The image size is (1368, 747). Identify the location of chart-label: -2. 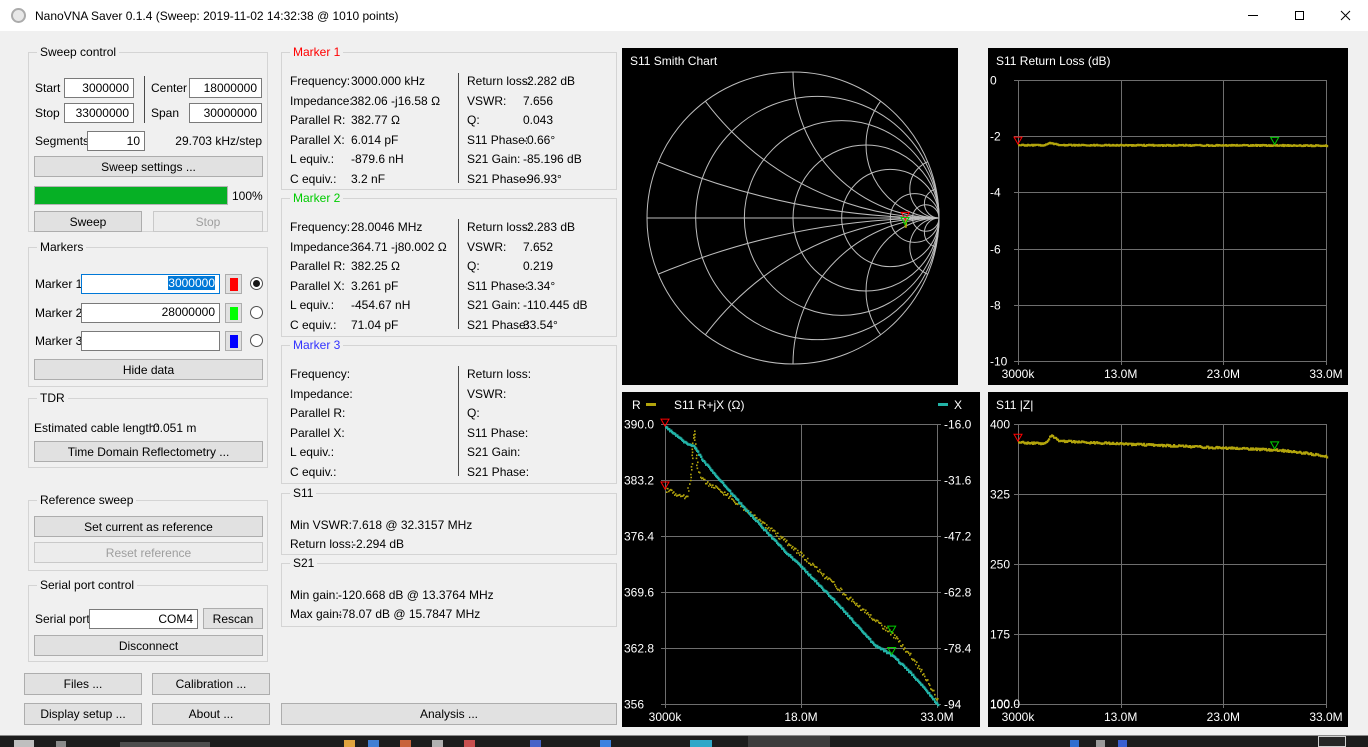
(995, 137).